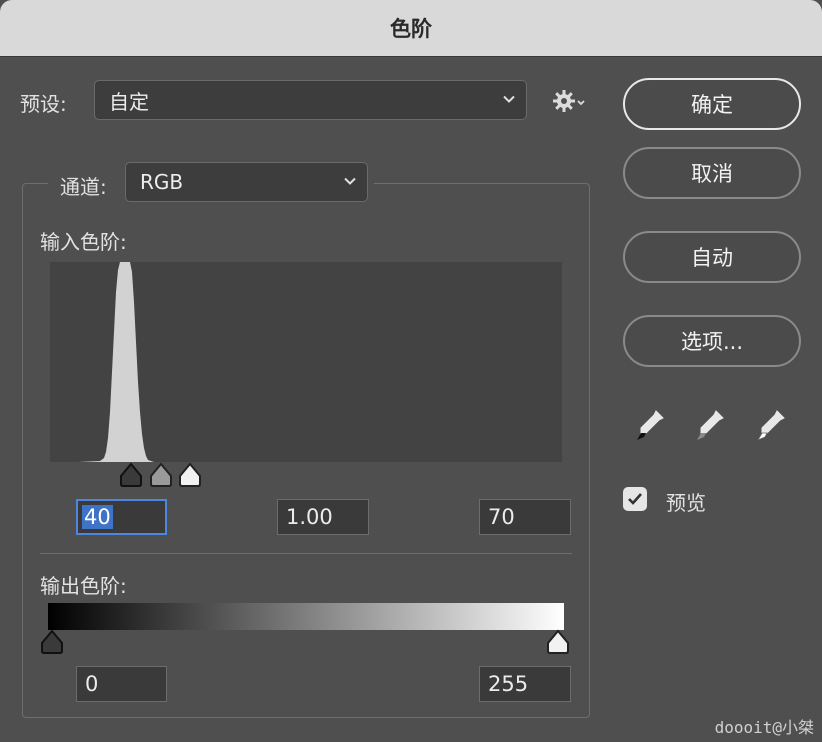 Image resolution: width=822 pixels, height=742 pixels. I want to click on dialog-title: 色阶, so click(411, 29).